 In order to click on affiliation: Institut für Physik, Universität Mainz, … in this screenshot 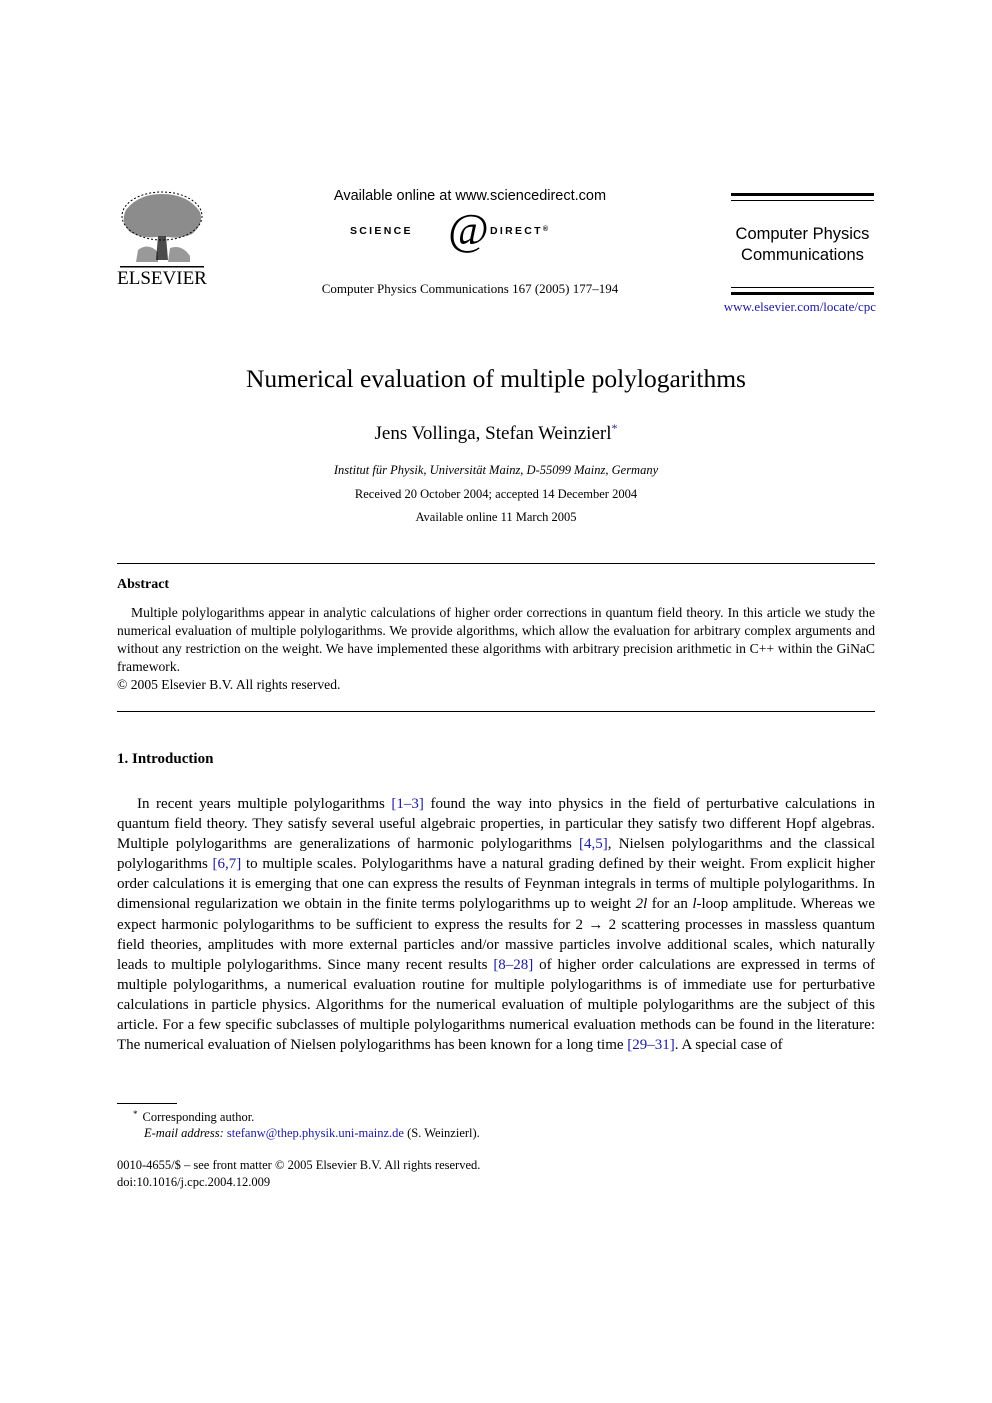, I will do `click(496, 470)`.